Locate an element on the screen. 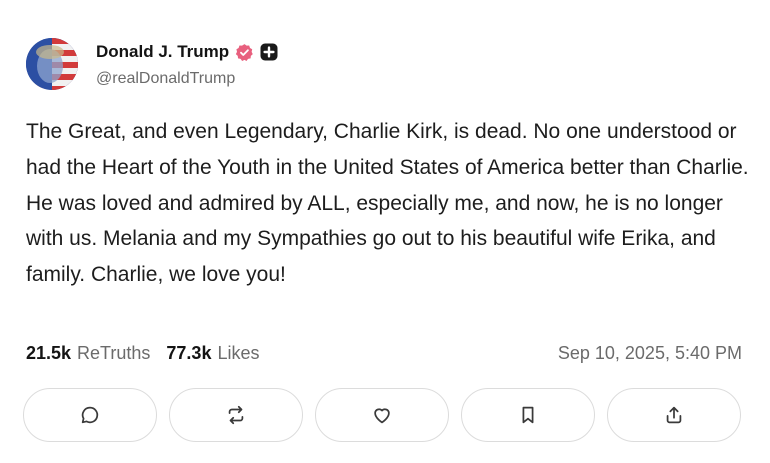  retruth-icon is located at coordinates (236, 415).